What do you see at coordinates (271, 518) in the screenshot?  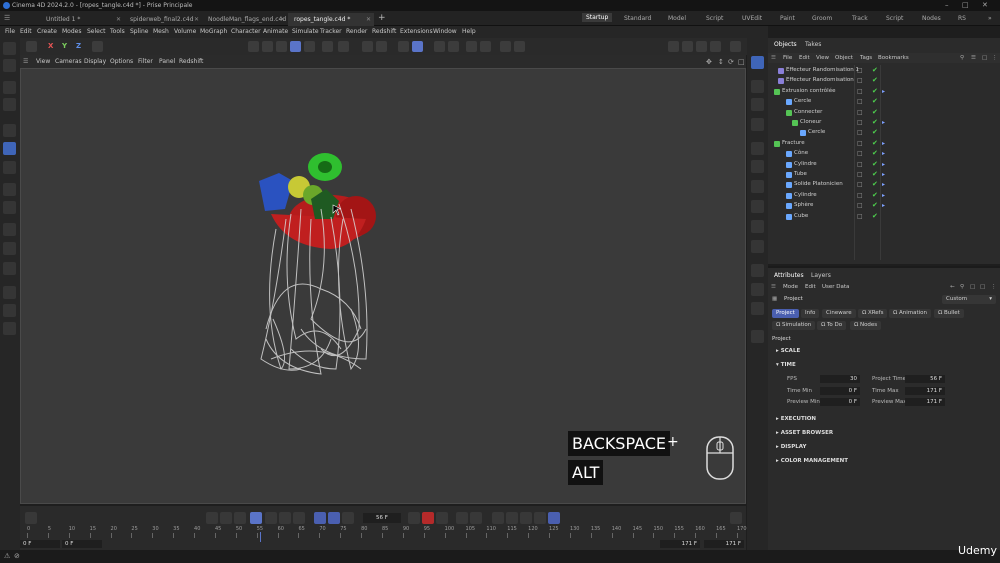 I see `next-frame-icon` at bounding box center [271, 518].